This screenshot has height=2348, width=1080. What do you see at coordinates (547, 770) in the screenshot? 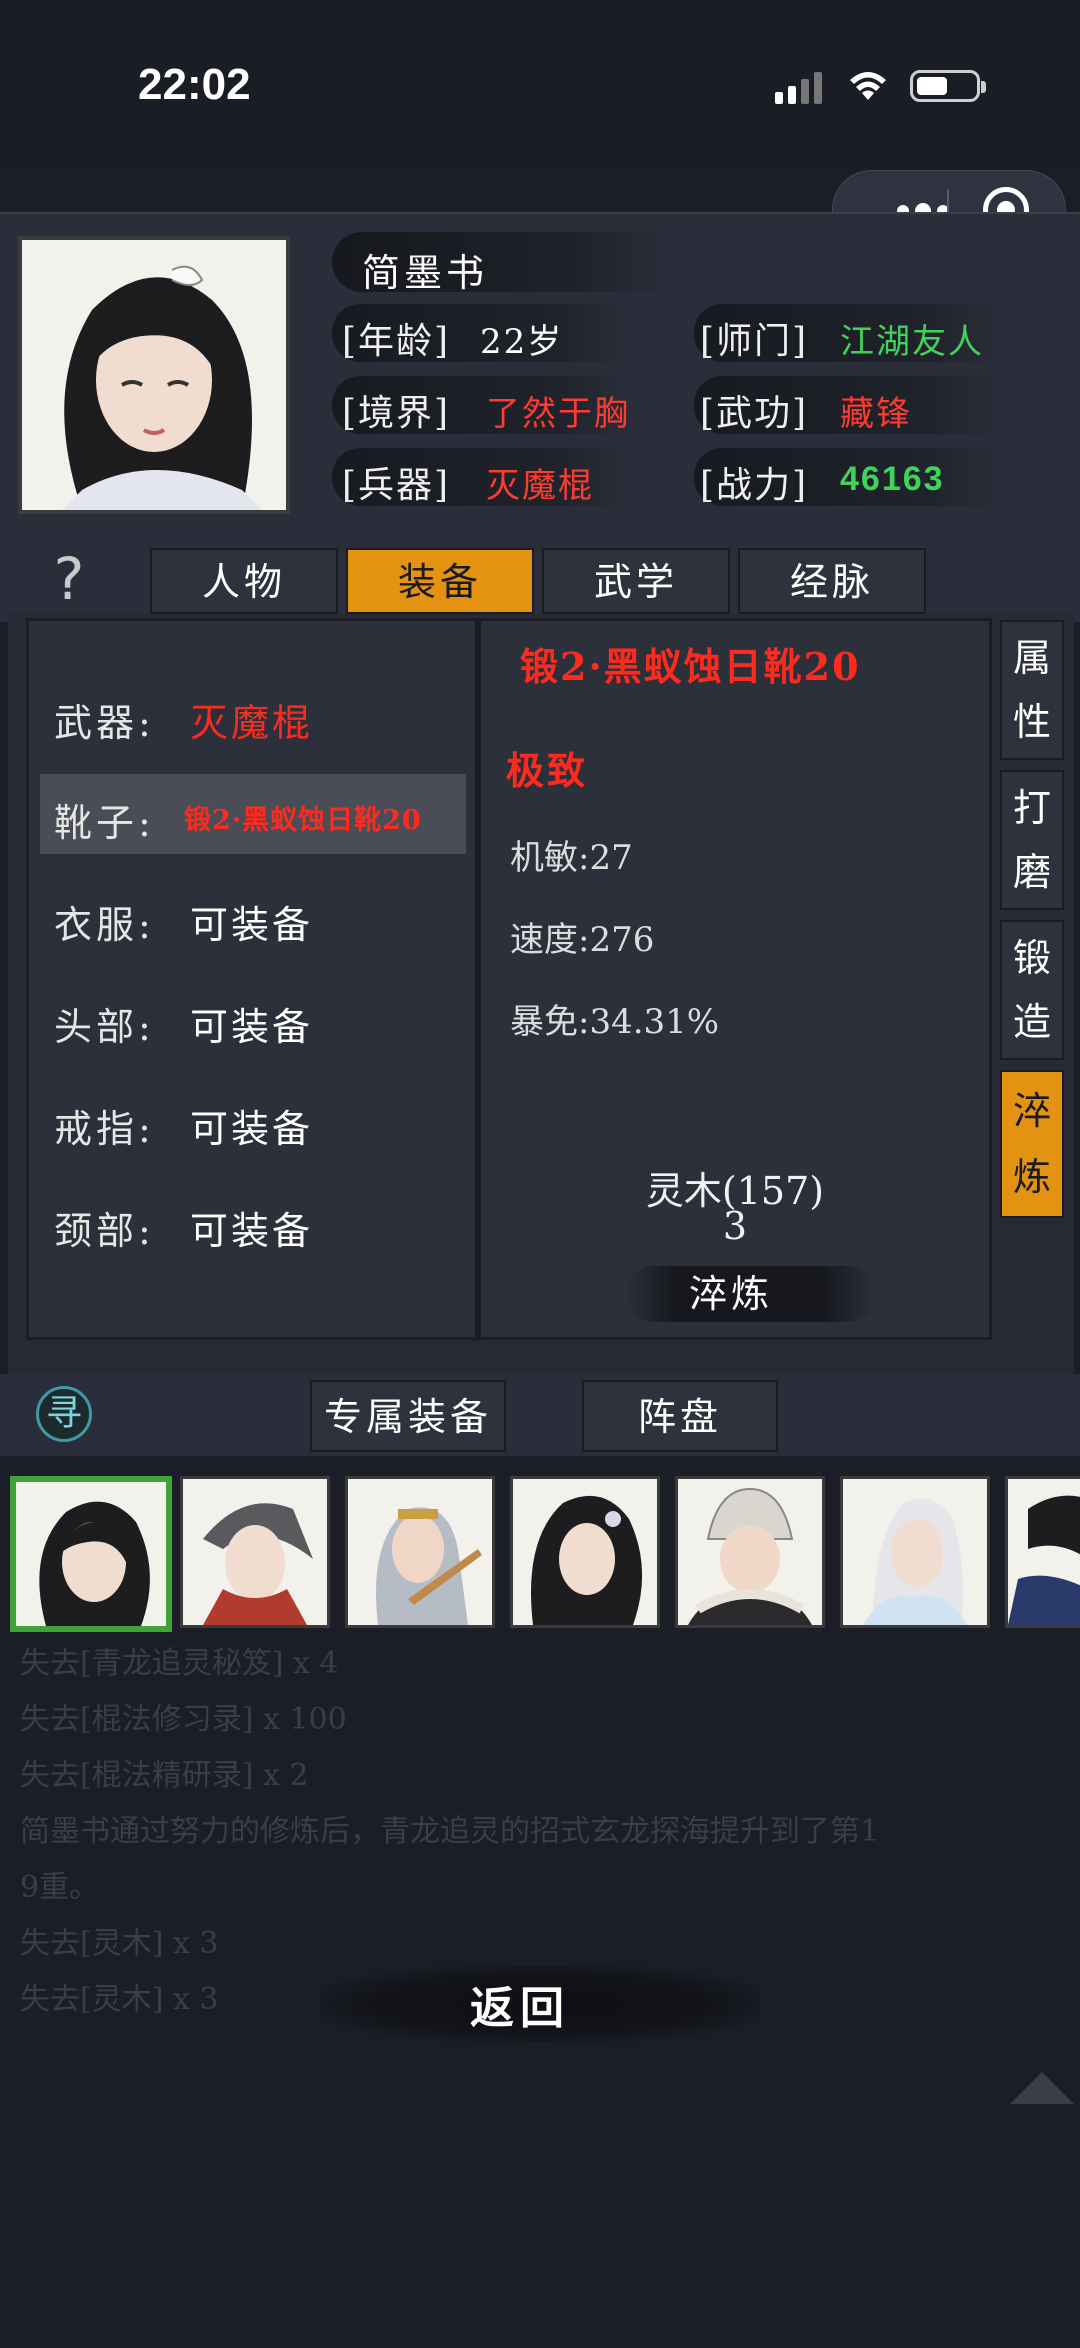
I see `item-quality: 极致` at bounding box center [547, 770].